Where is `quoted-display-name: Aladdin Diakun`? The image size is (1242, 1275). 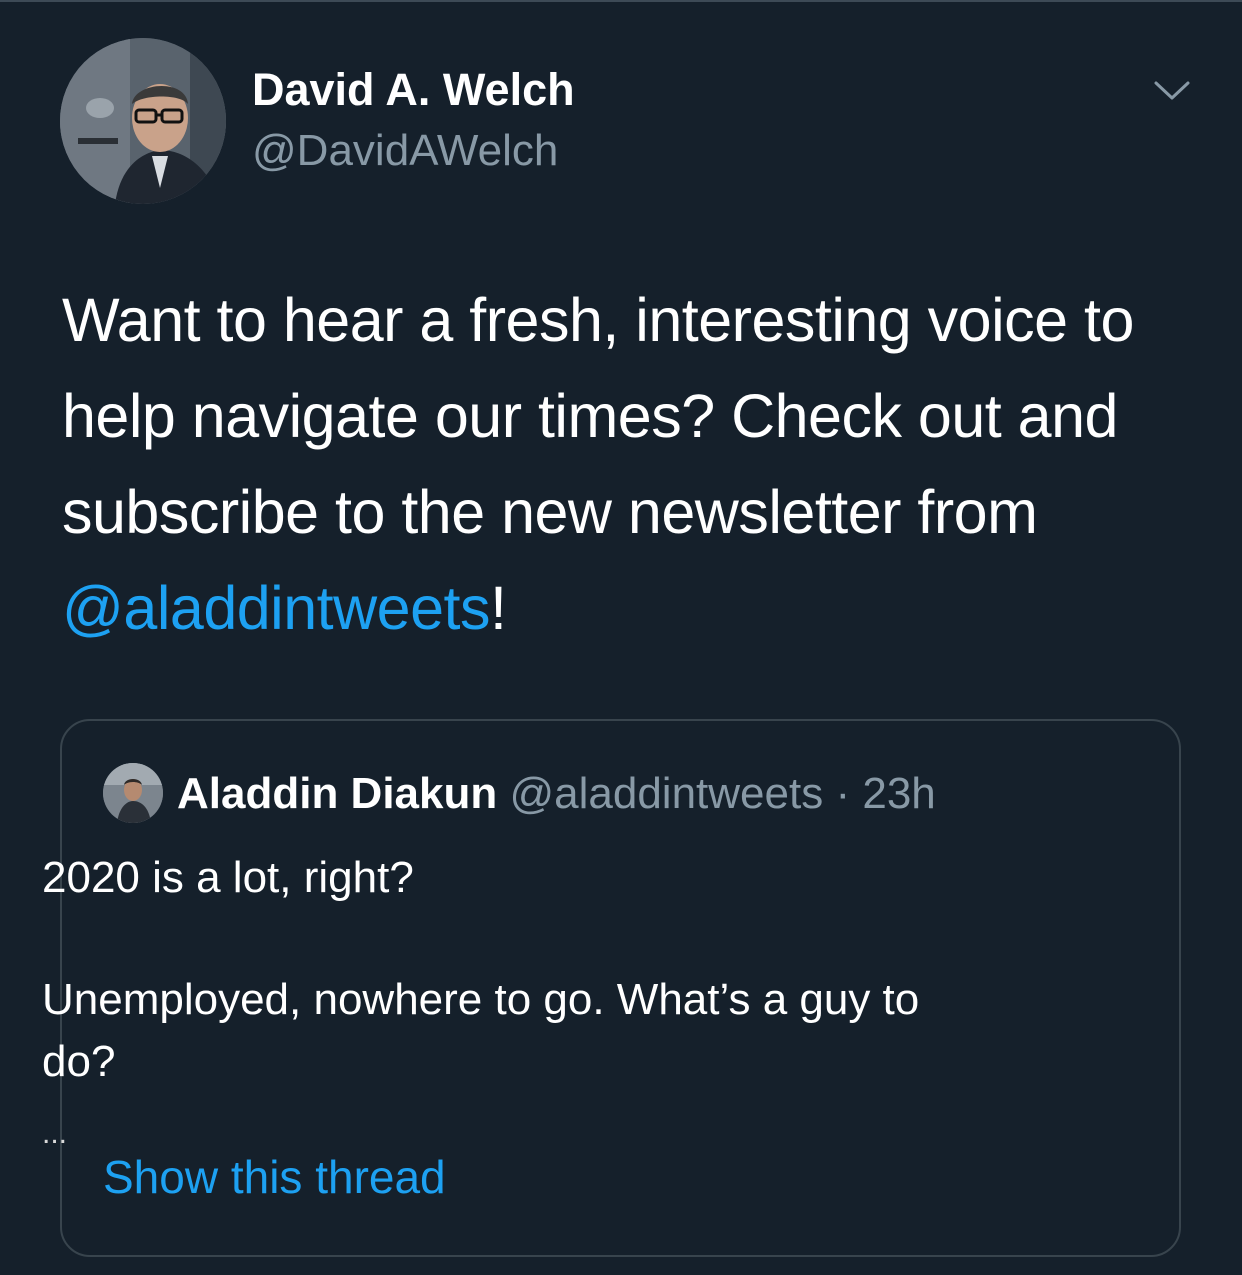
quoted-display-name: Aladdin Diakun is located at coordinates (337, 793).